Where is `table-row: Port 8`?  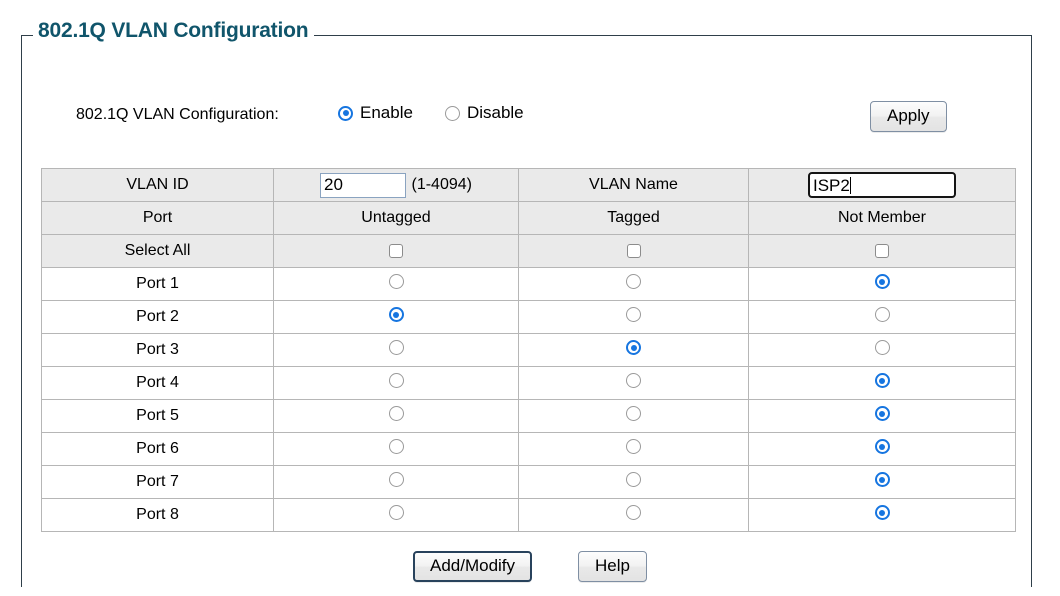
table-row: Port 8 is located at coordinates (528, 515).